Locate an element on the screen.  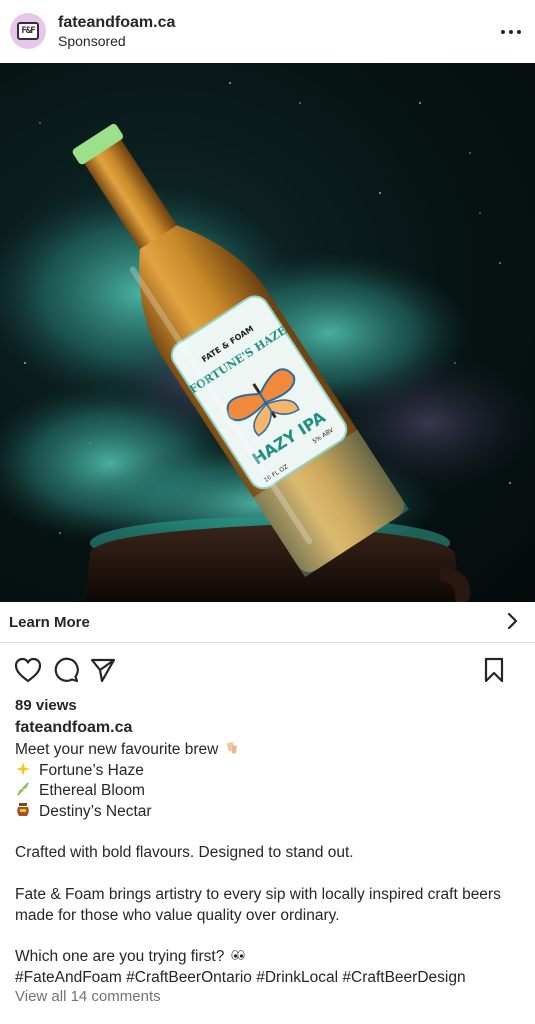
learn-more-button: Learn More is located at coordinates (49, 622).